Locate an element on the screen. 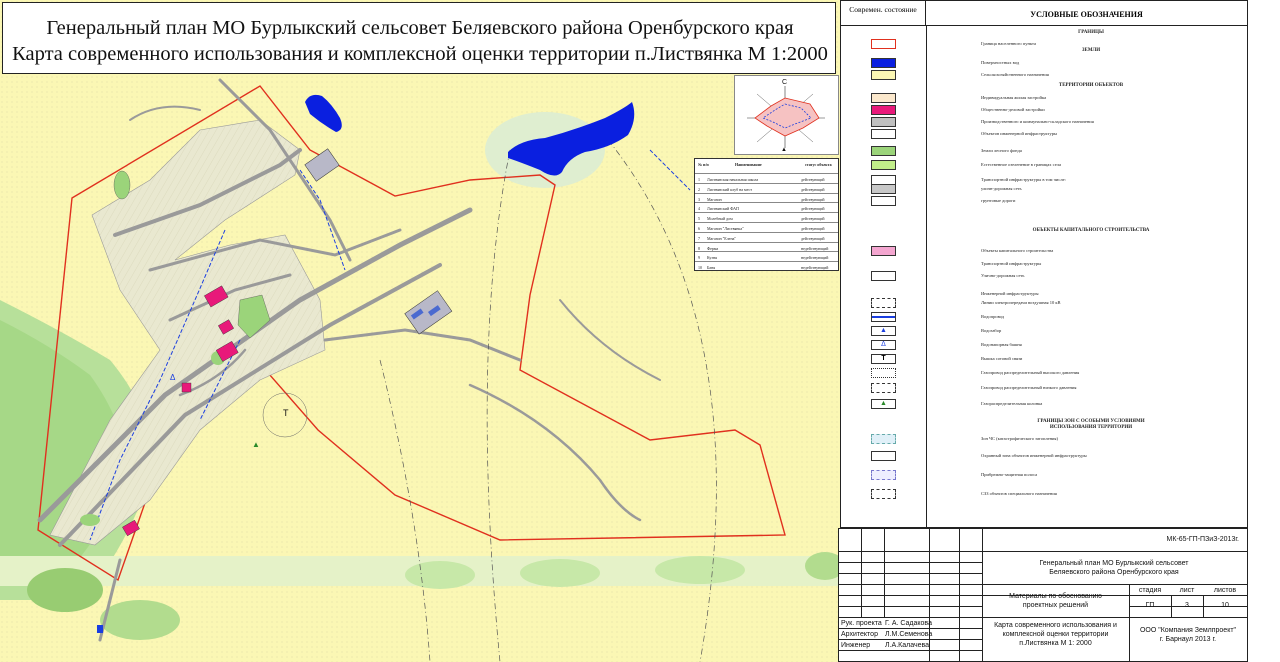  objects-table-cell: 9 is located at coordinates (699, 258).